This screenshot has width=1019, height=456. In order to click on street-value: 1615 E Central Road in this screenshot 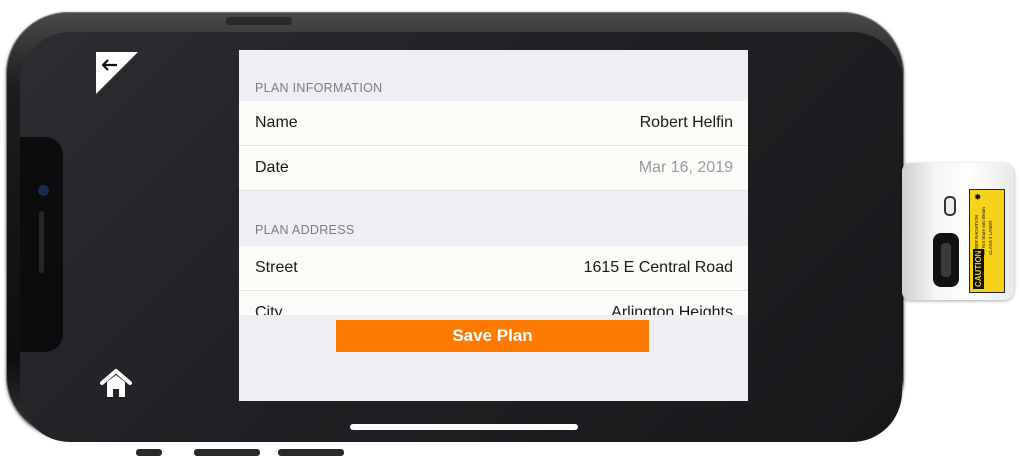, I will do `click(658, 267)`.